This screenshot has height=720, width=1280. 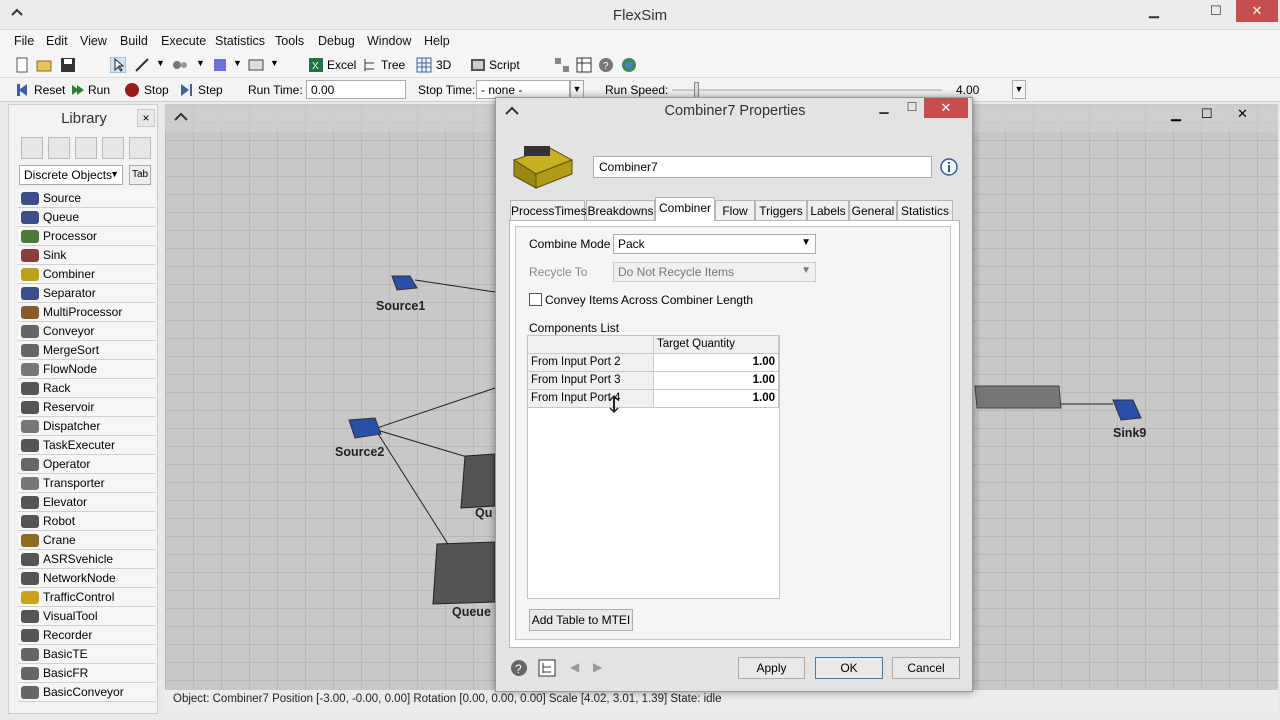 What do you see at coordinates (146, 118) in the screenshot?
I see `library-close-button: ×` at bounding box center [146, 118].